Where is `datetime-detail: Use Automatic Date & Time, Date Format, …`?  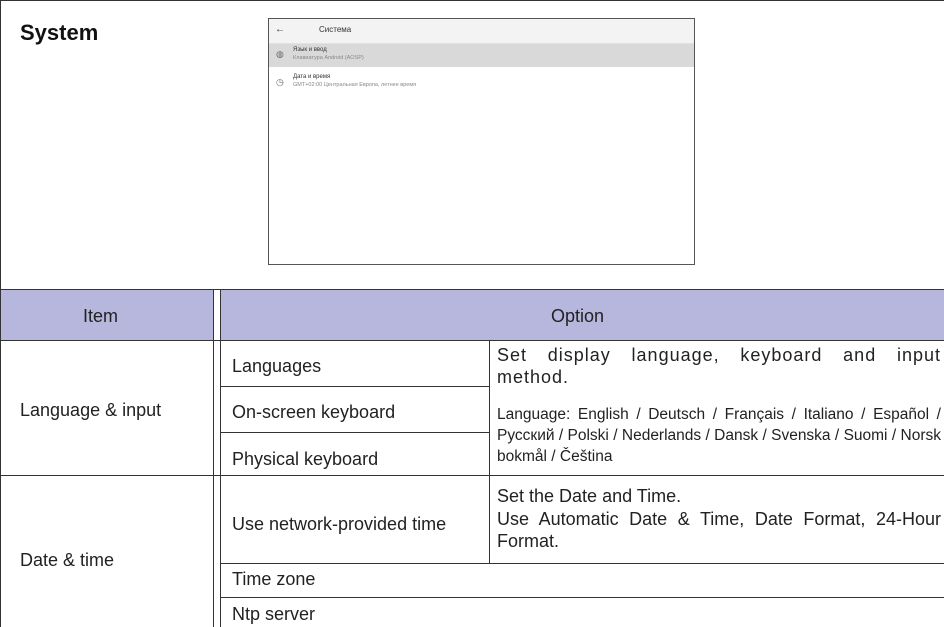 datetime-detail: Use Automatic Date & Time, Date Format, … is located at coordinates (719, 530).